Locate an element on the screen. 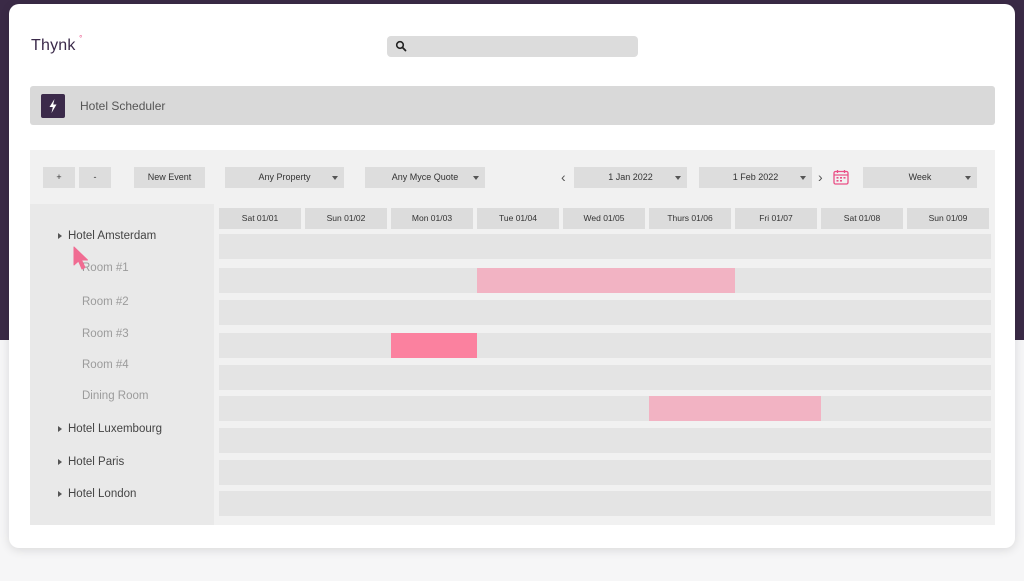 The image size is (1024, 581). end-date-value: 1 Feb 2022 is located at coordinates (755, 177).